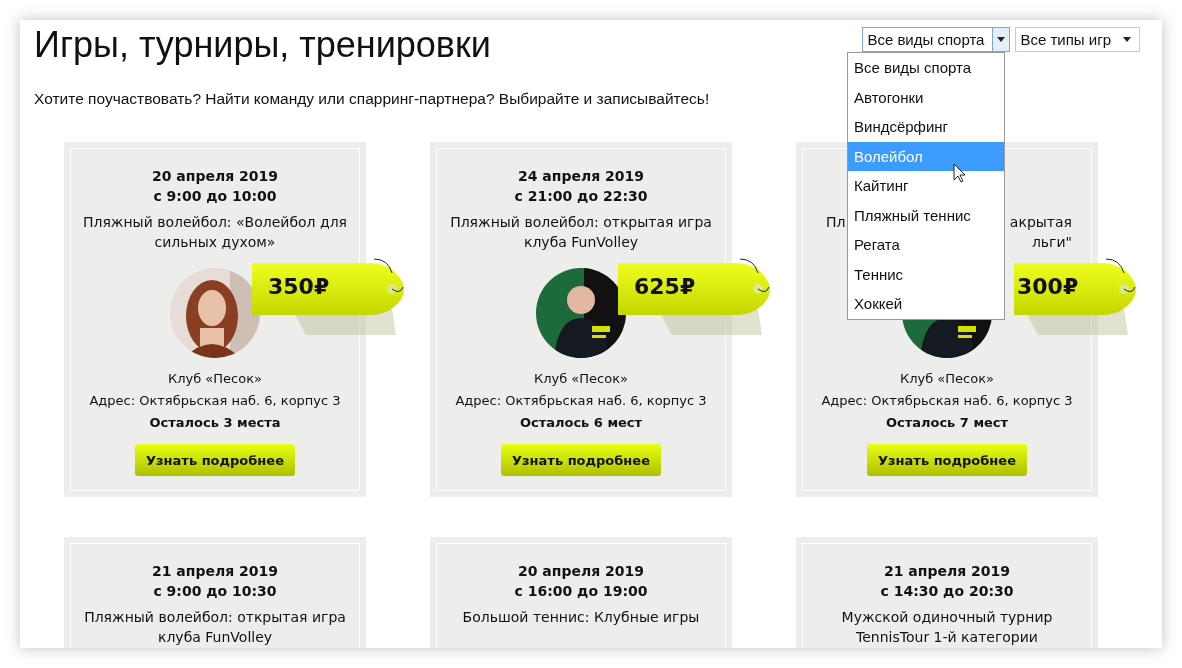 The image size is (1182, 668). I want to click on event-time: с 9:00 до 10:30, so click(215, 591).